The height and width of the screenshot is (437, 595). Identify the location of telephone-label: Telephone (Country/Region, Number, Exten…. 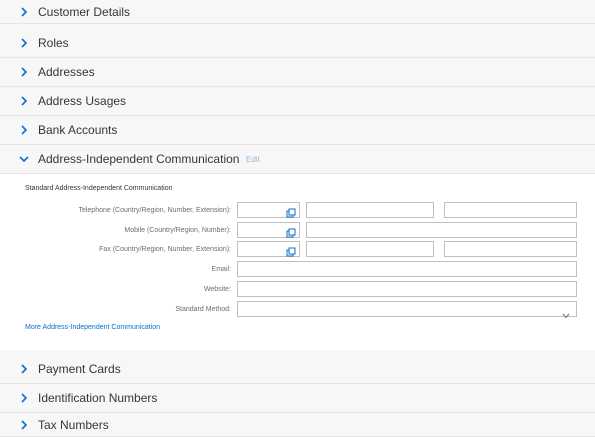
(154, 210).